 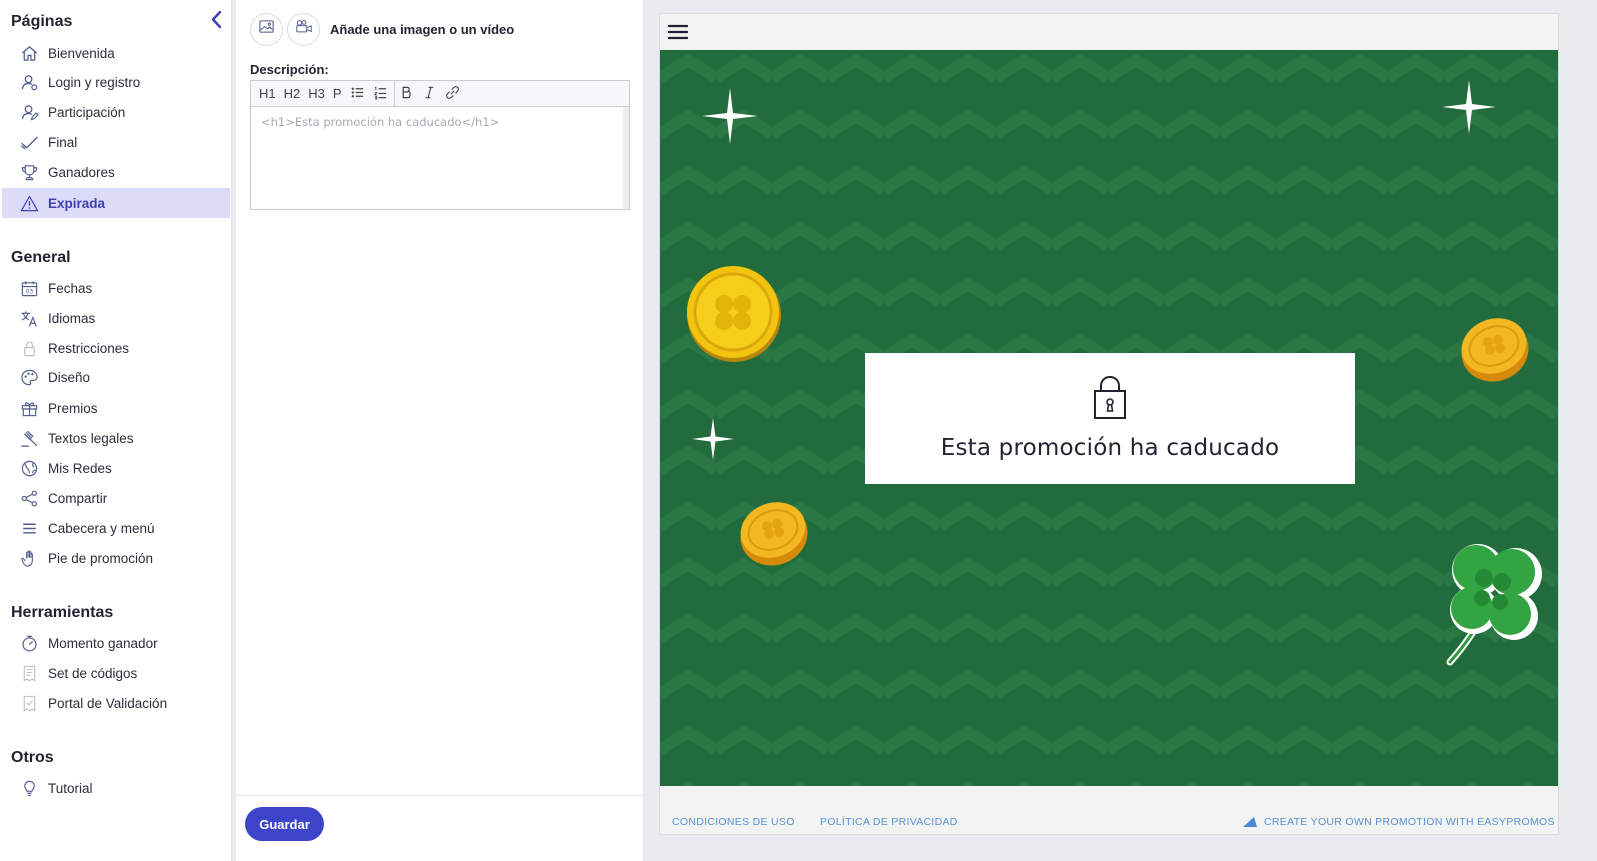 What do you see at coordinates (87, 112) in the screenshot?
I see `sidebar-item-label: Participación` at bounding box center [87, 112].